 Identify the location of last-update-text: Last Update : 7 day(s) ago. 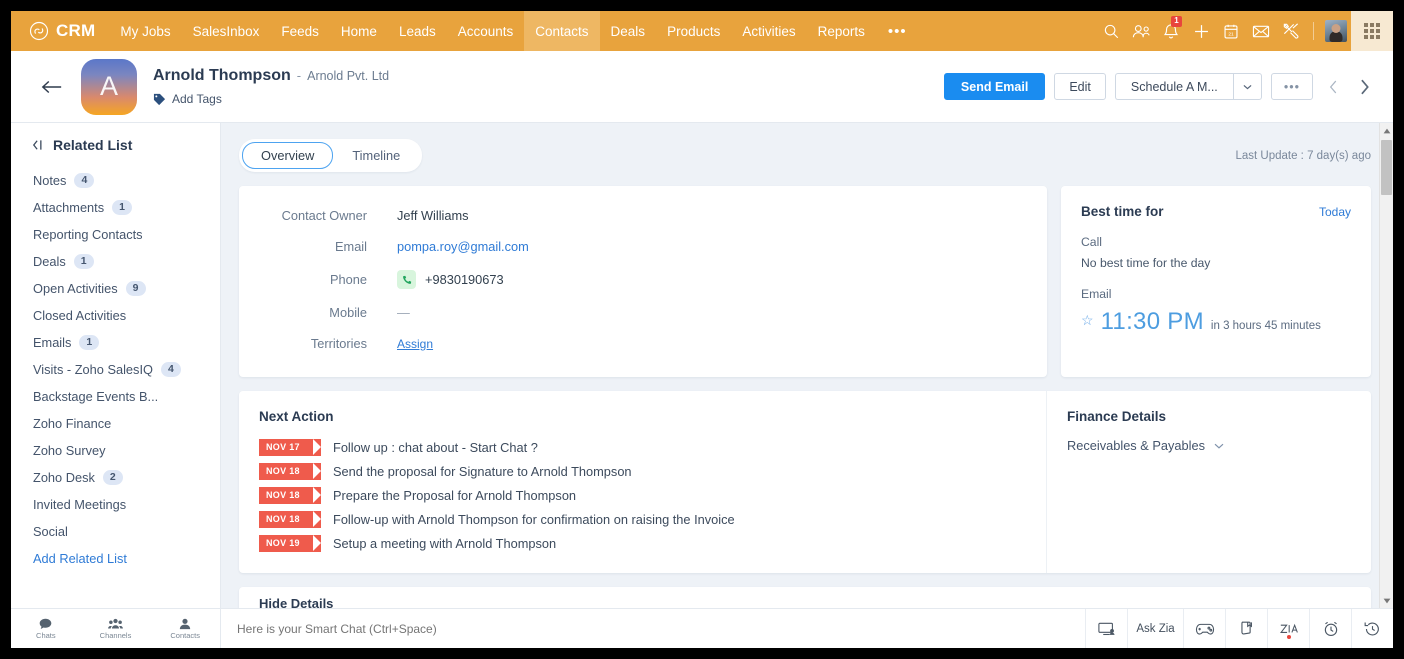
(1303, 155).